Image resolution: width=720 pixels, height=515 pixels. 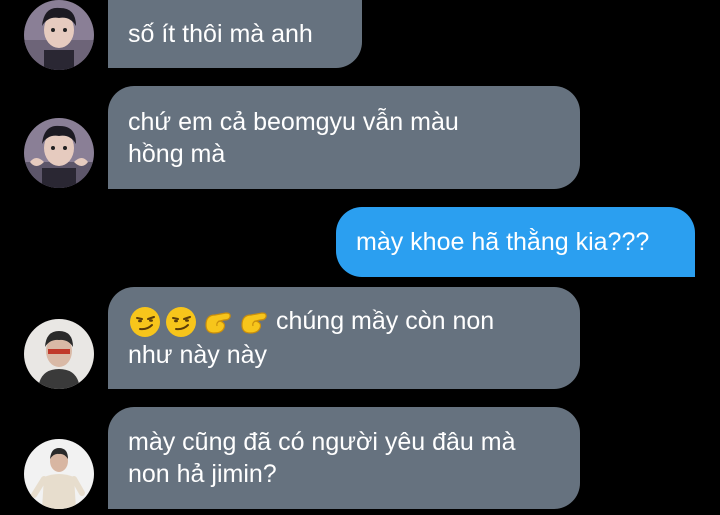 I want to click on message-bubble-incoming: số ít thôi mà anh, so click(x=235, y=34).